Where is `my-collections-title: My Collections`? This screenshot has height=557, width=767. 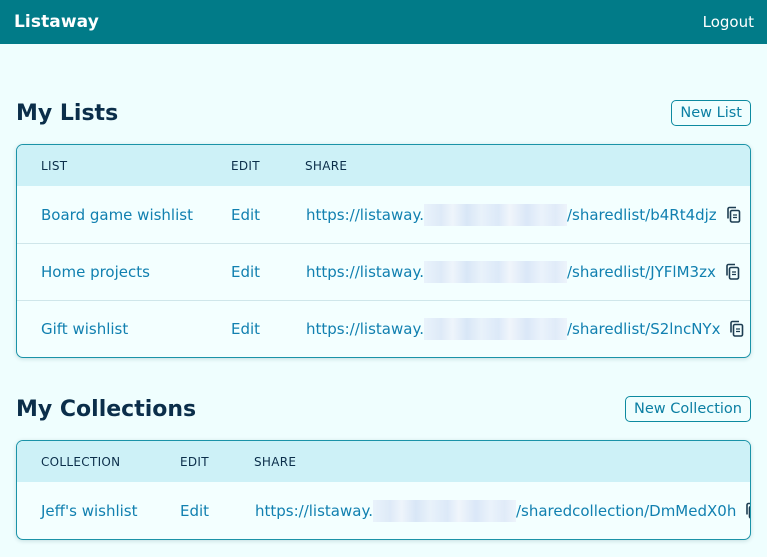 my-collections-title: My Collections is located at coordinates (106, 409).